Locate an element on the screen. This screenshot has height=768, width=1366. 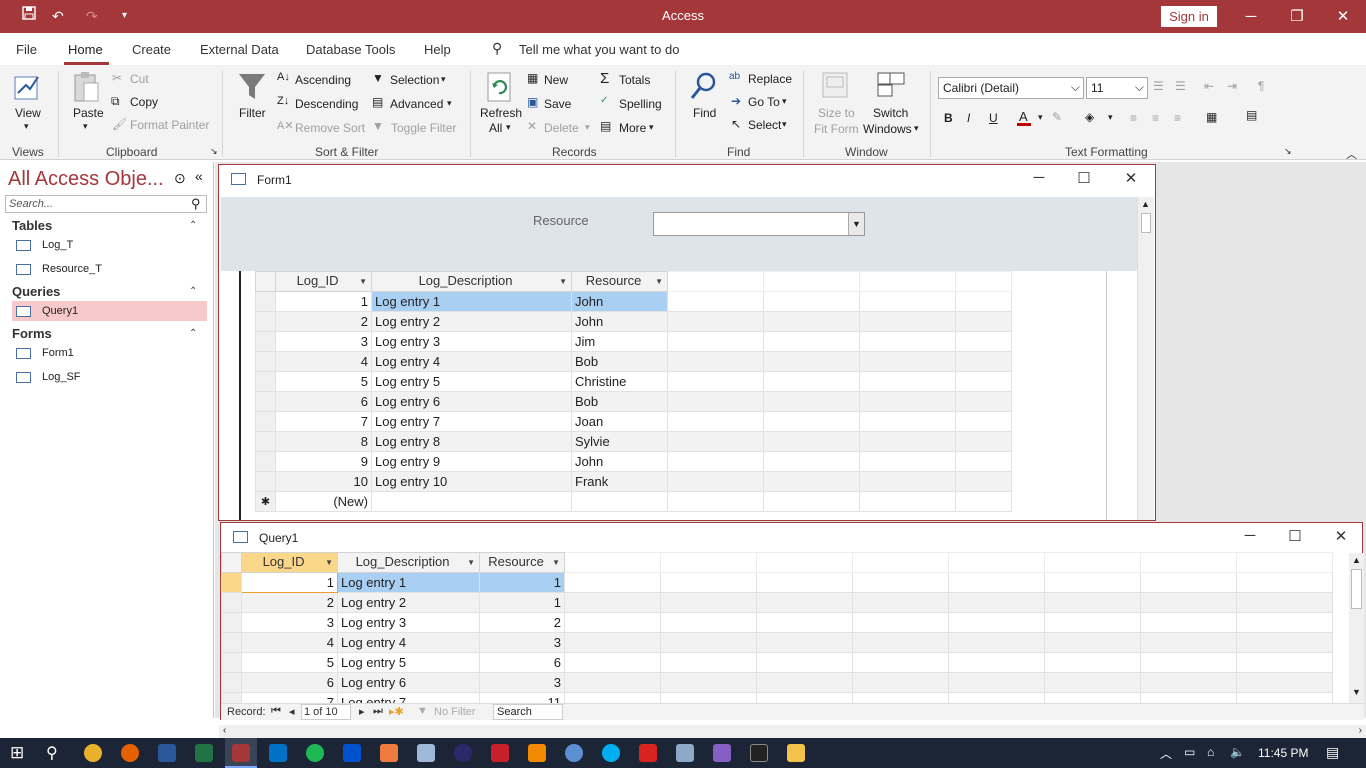
access-icon is located at coordinates (241, 753).